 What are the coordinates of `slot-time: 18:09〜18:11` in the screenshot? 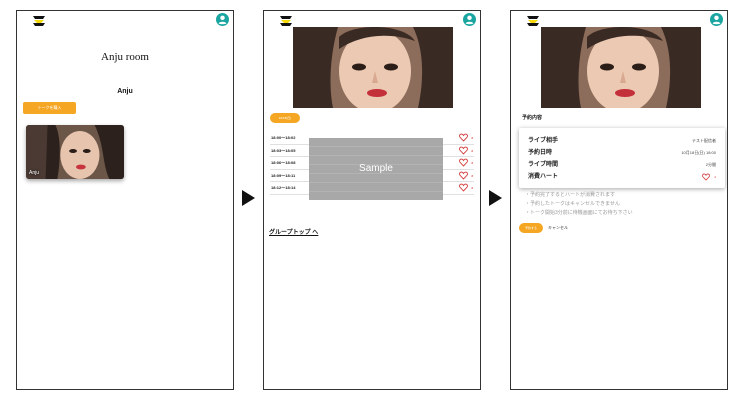 It's located at (283, 175).